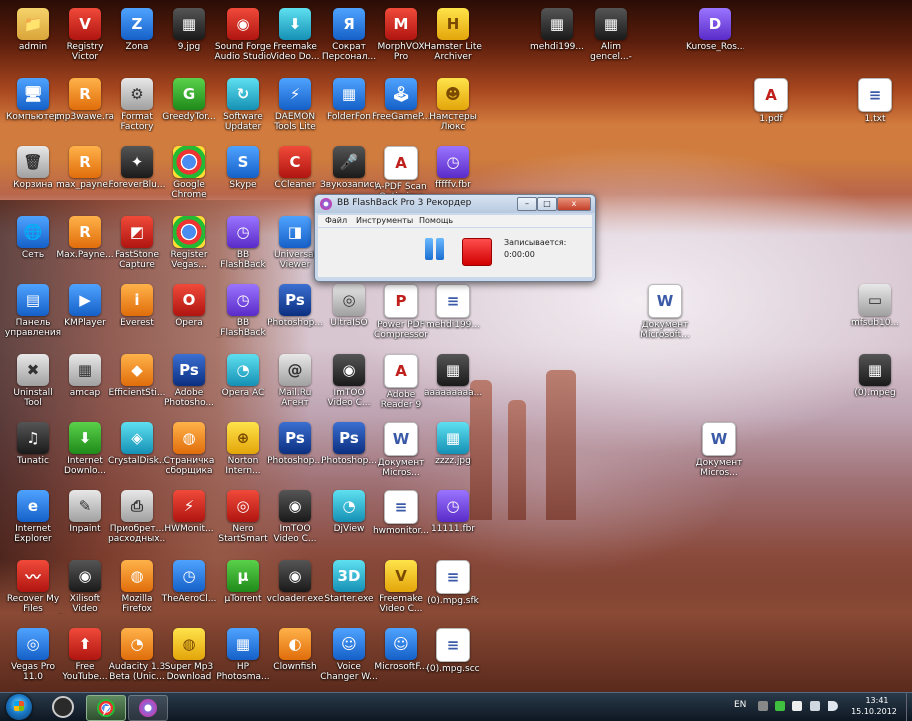 The image size is (912, 721). Describe the element at coordinates (401, 314) in the screenshot. I see `desktop-icon: P Power PDF Compressor` at that location.